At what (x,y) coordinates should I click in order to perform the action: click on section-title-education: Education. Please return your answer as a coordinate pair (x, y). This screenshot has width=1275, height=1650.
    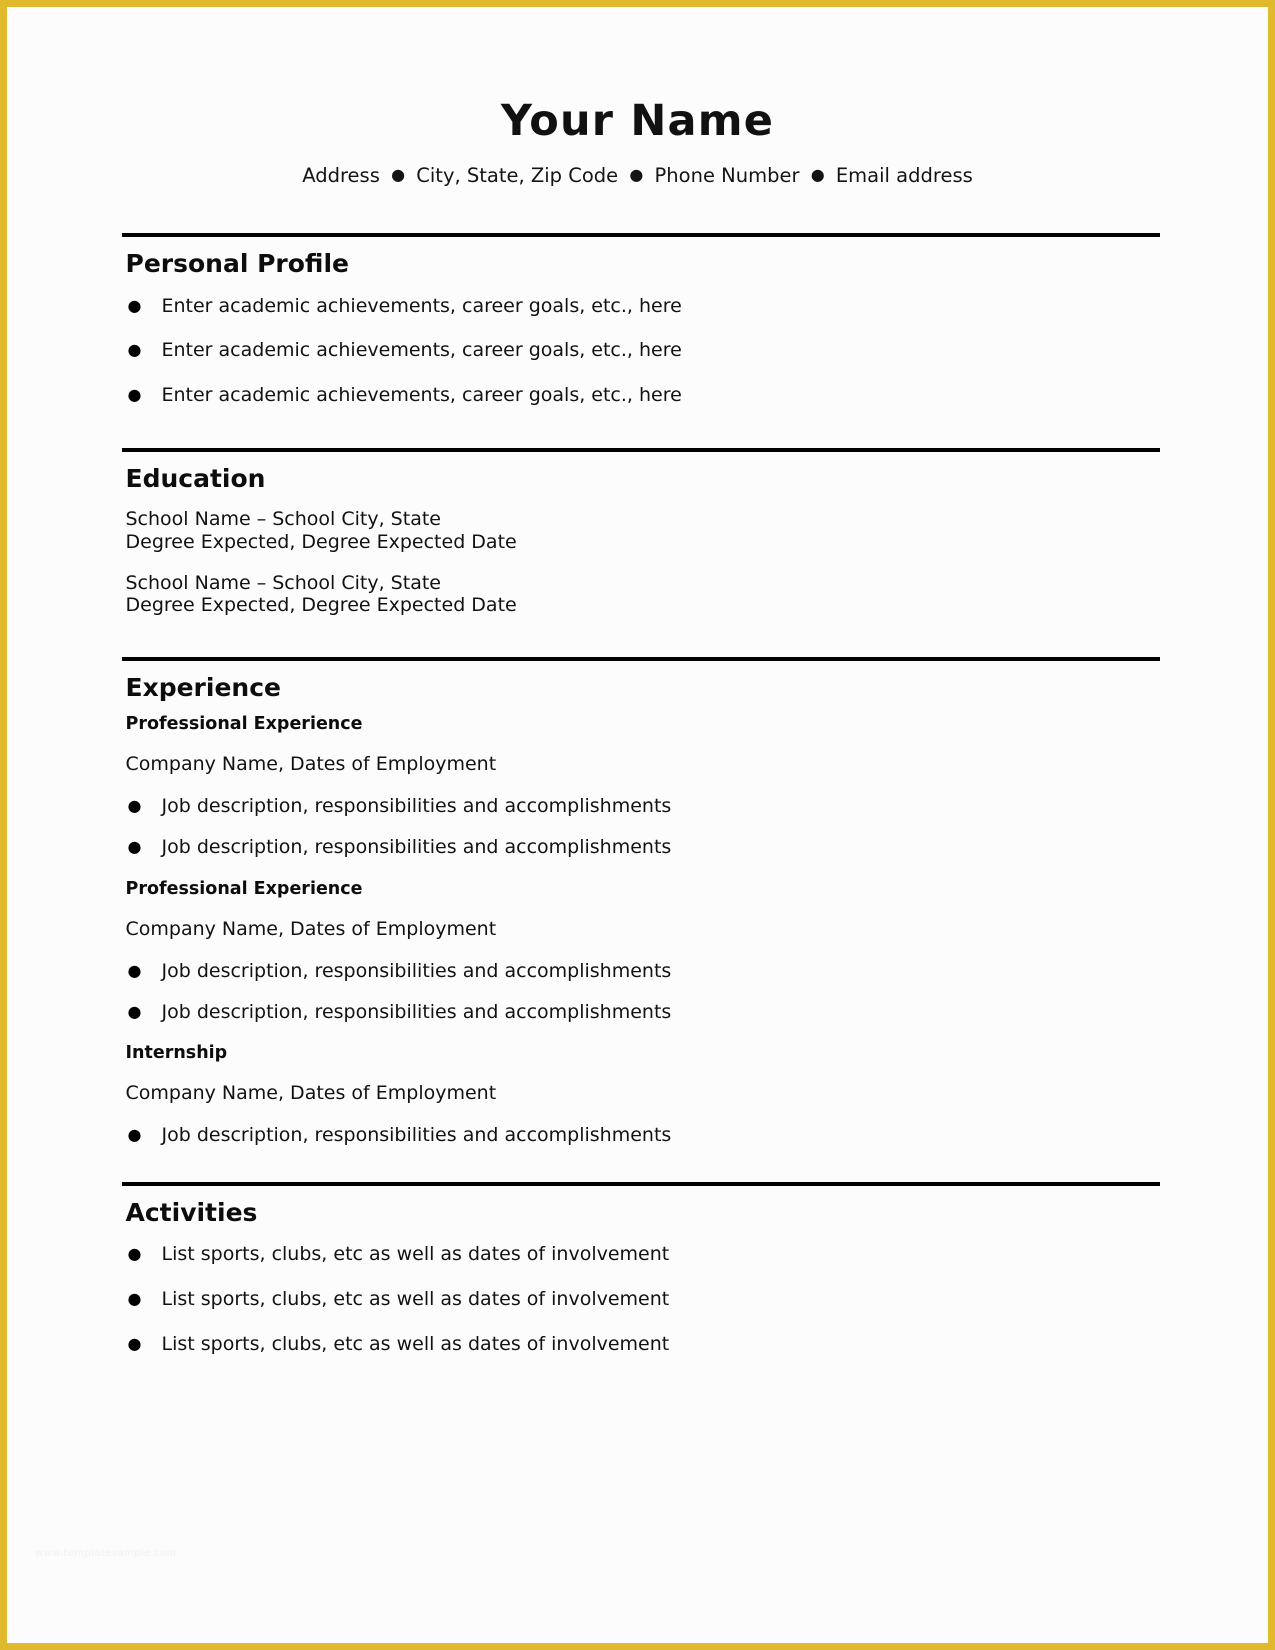
    Looking at the image, I should click on (195, 478).